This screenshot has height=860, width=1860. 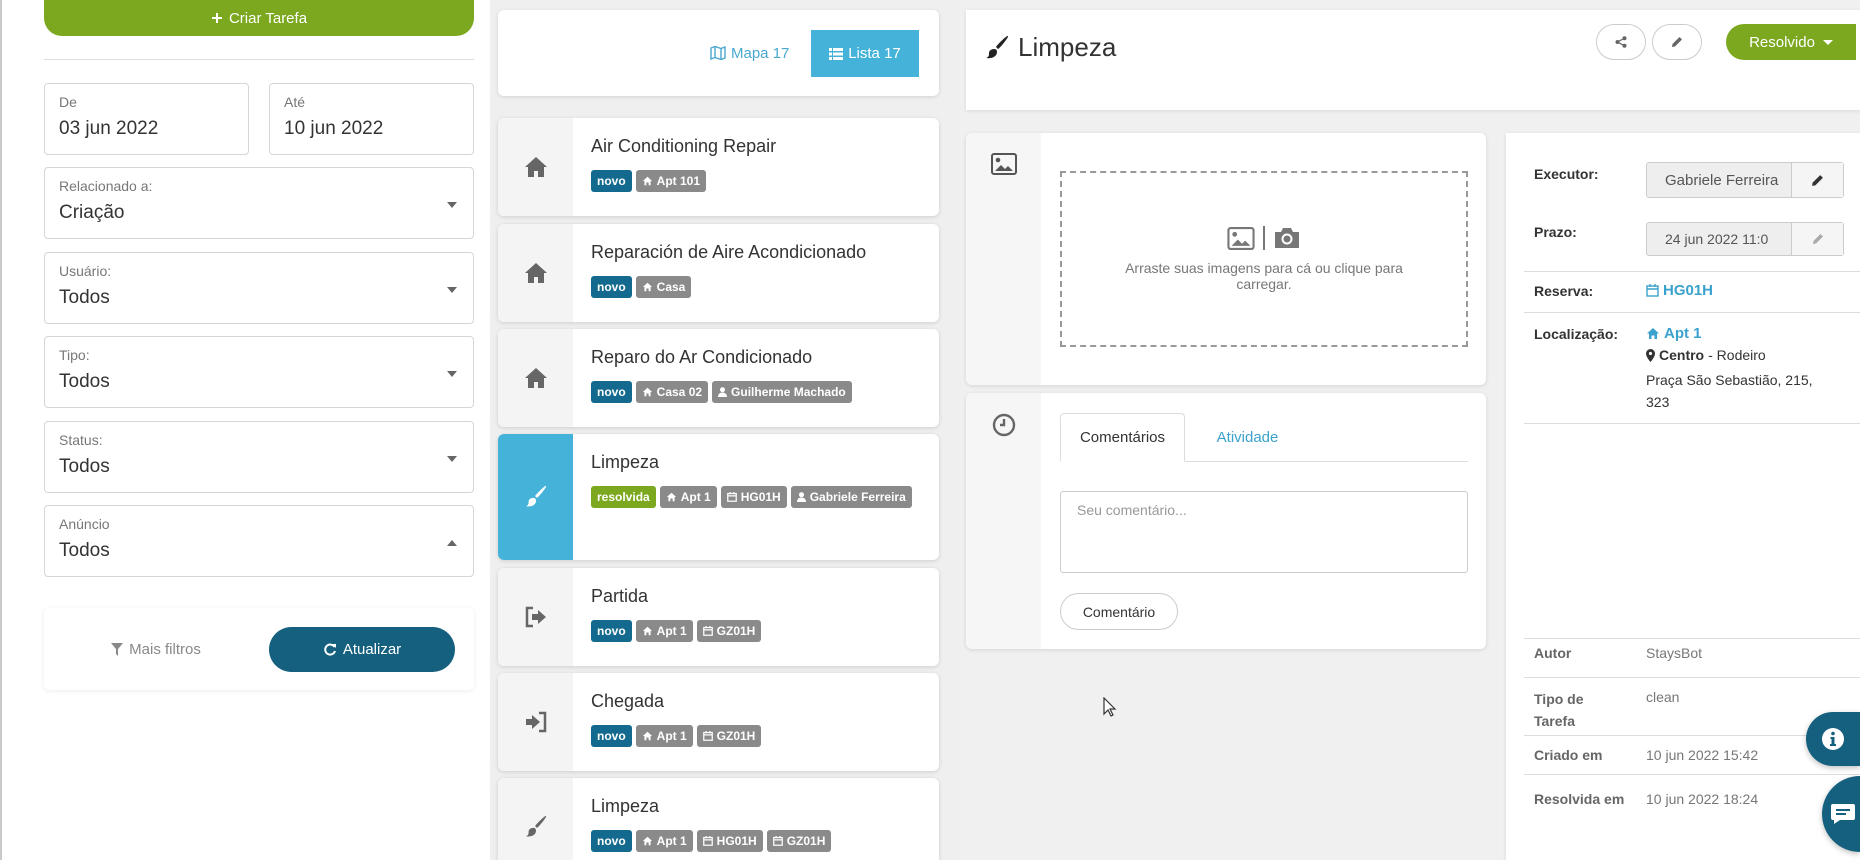 I want to click on more-filters-label: Mais filtros, so click(x=165, y=649).